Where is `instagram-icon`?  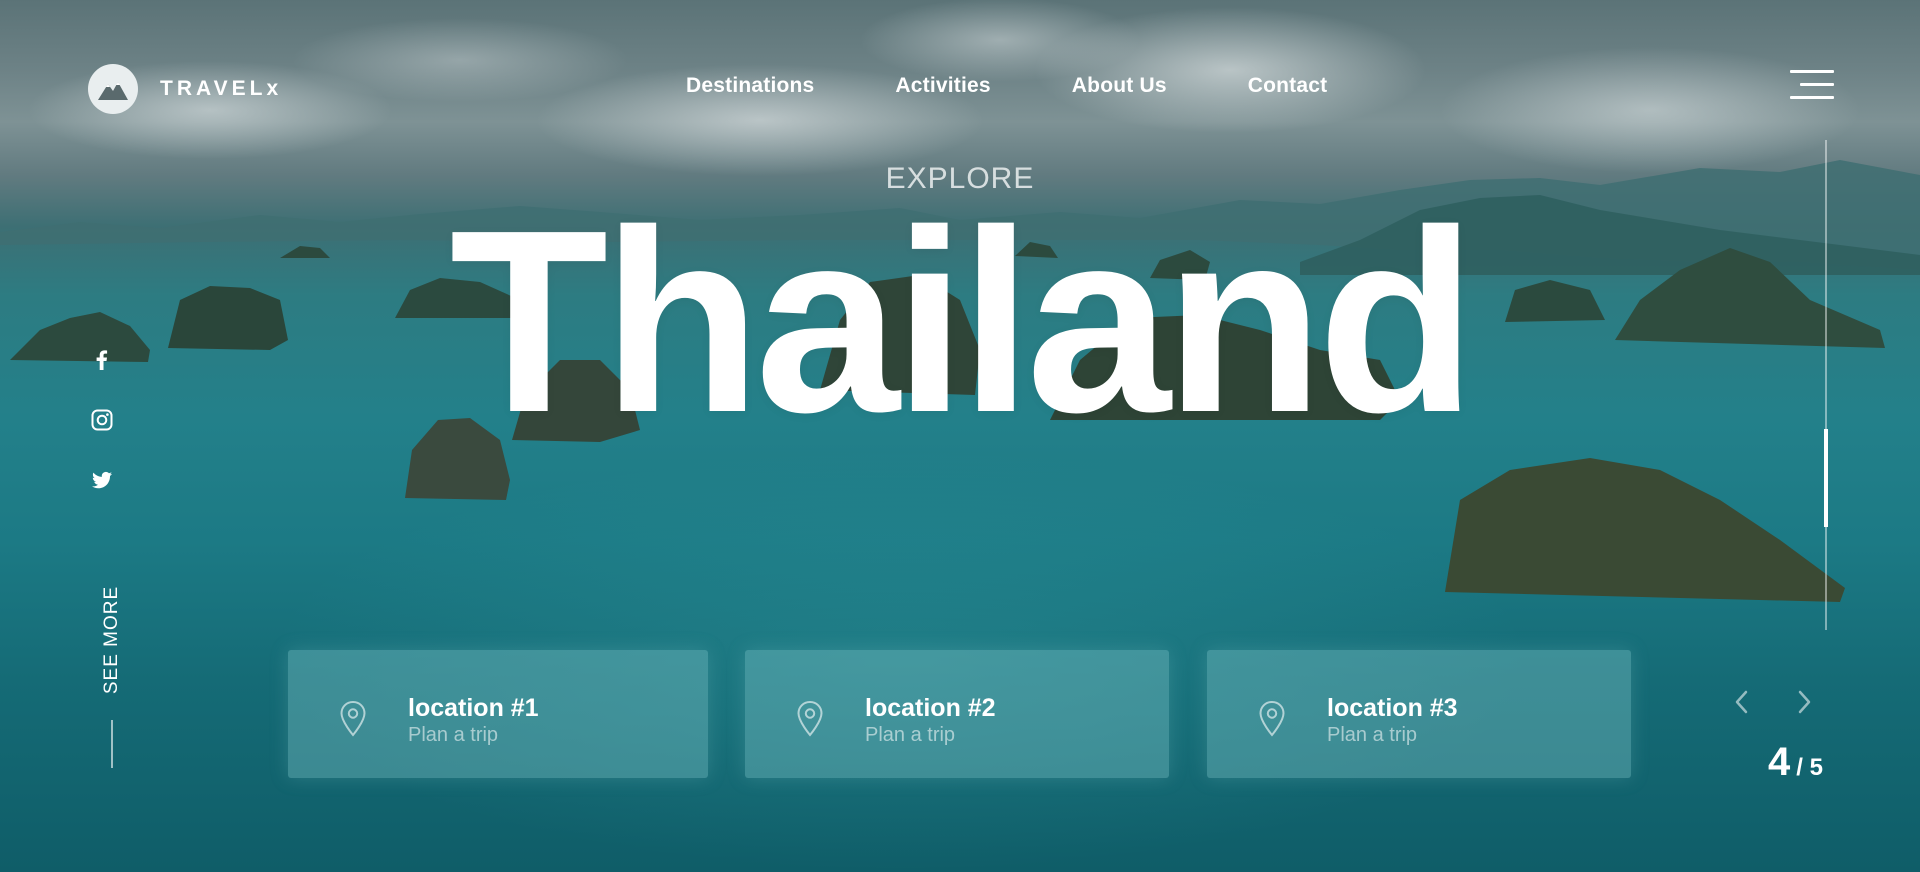 instagram-icon is located at coordinates (102, 420).